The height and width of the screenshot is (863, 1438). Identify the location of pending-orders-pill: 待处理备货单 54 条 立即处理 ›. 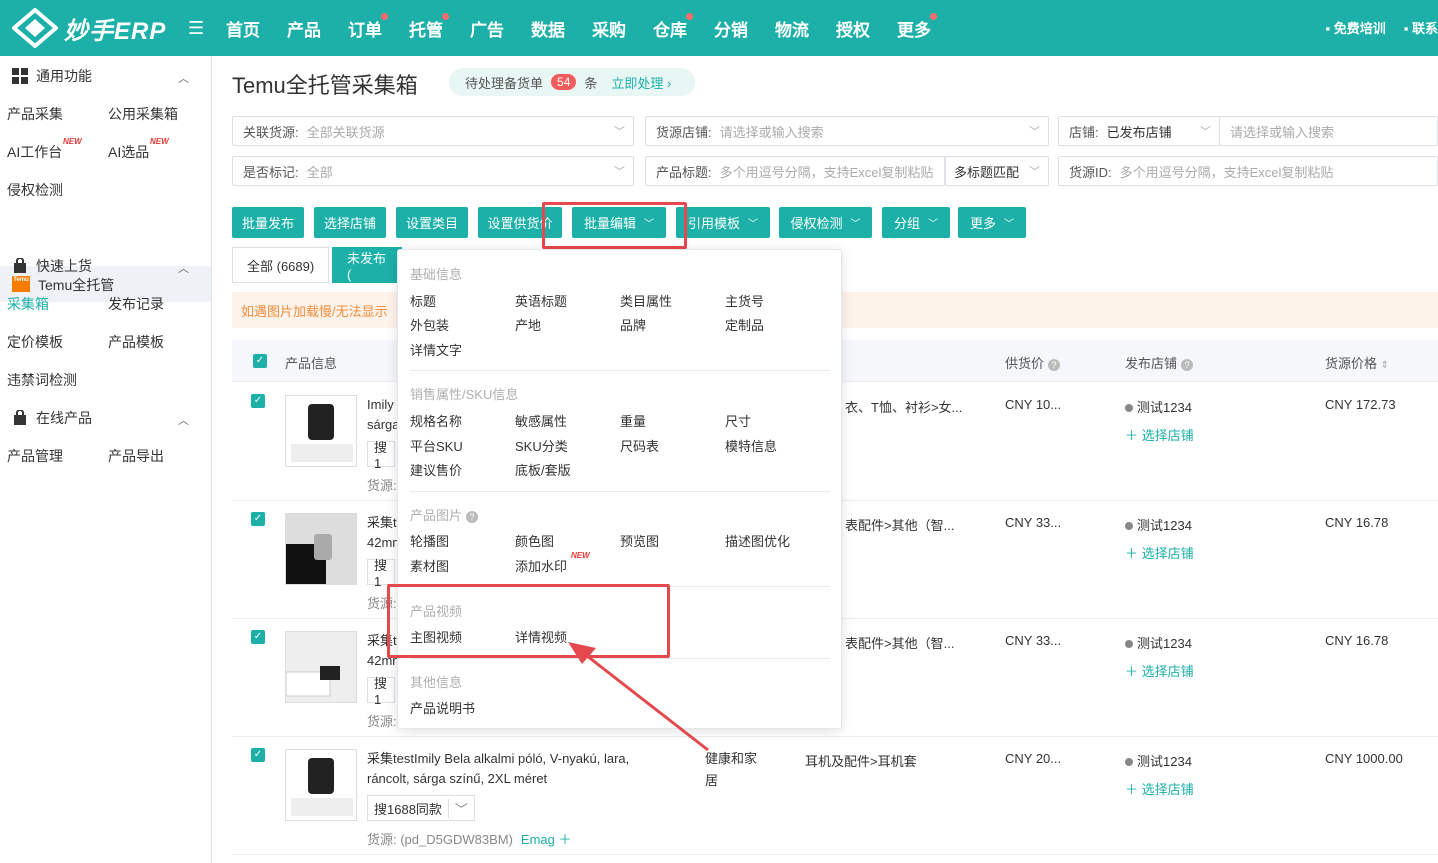
(572, 82).